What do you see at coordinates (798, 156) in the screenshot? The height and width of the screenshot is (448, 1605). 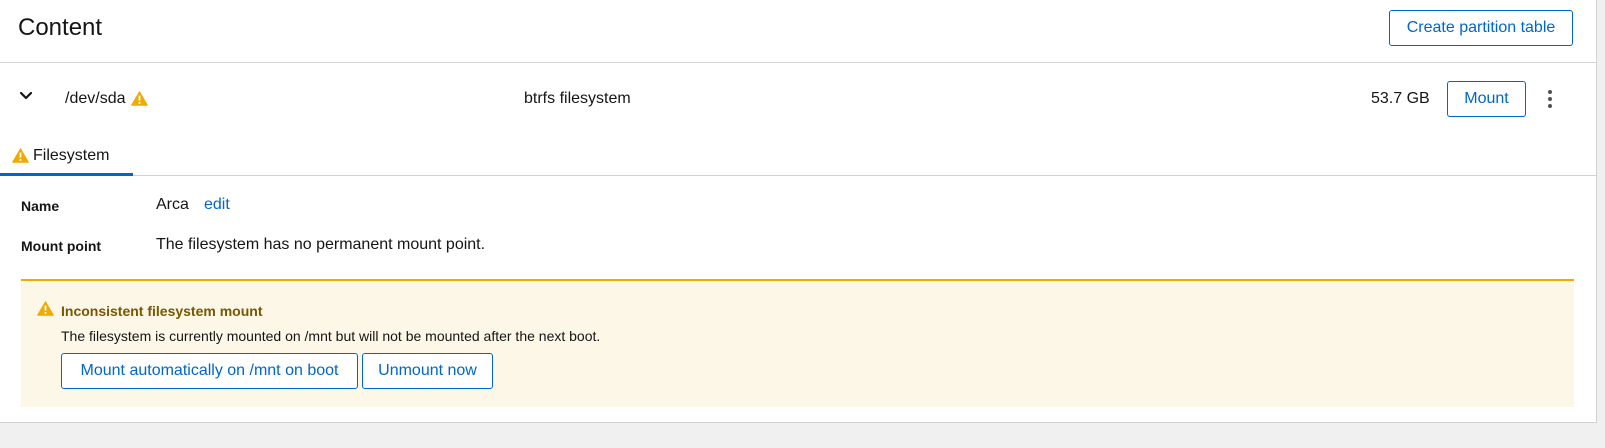 I see `tab-bar: Filesystem` at bounding box center [798, 156].